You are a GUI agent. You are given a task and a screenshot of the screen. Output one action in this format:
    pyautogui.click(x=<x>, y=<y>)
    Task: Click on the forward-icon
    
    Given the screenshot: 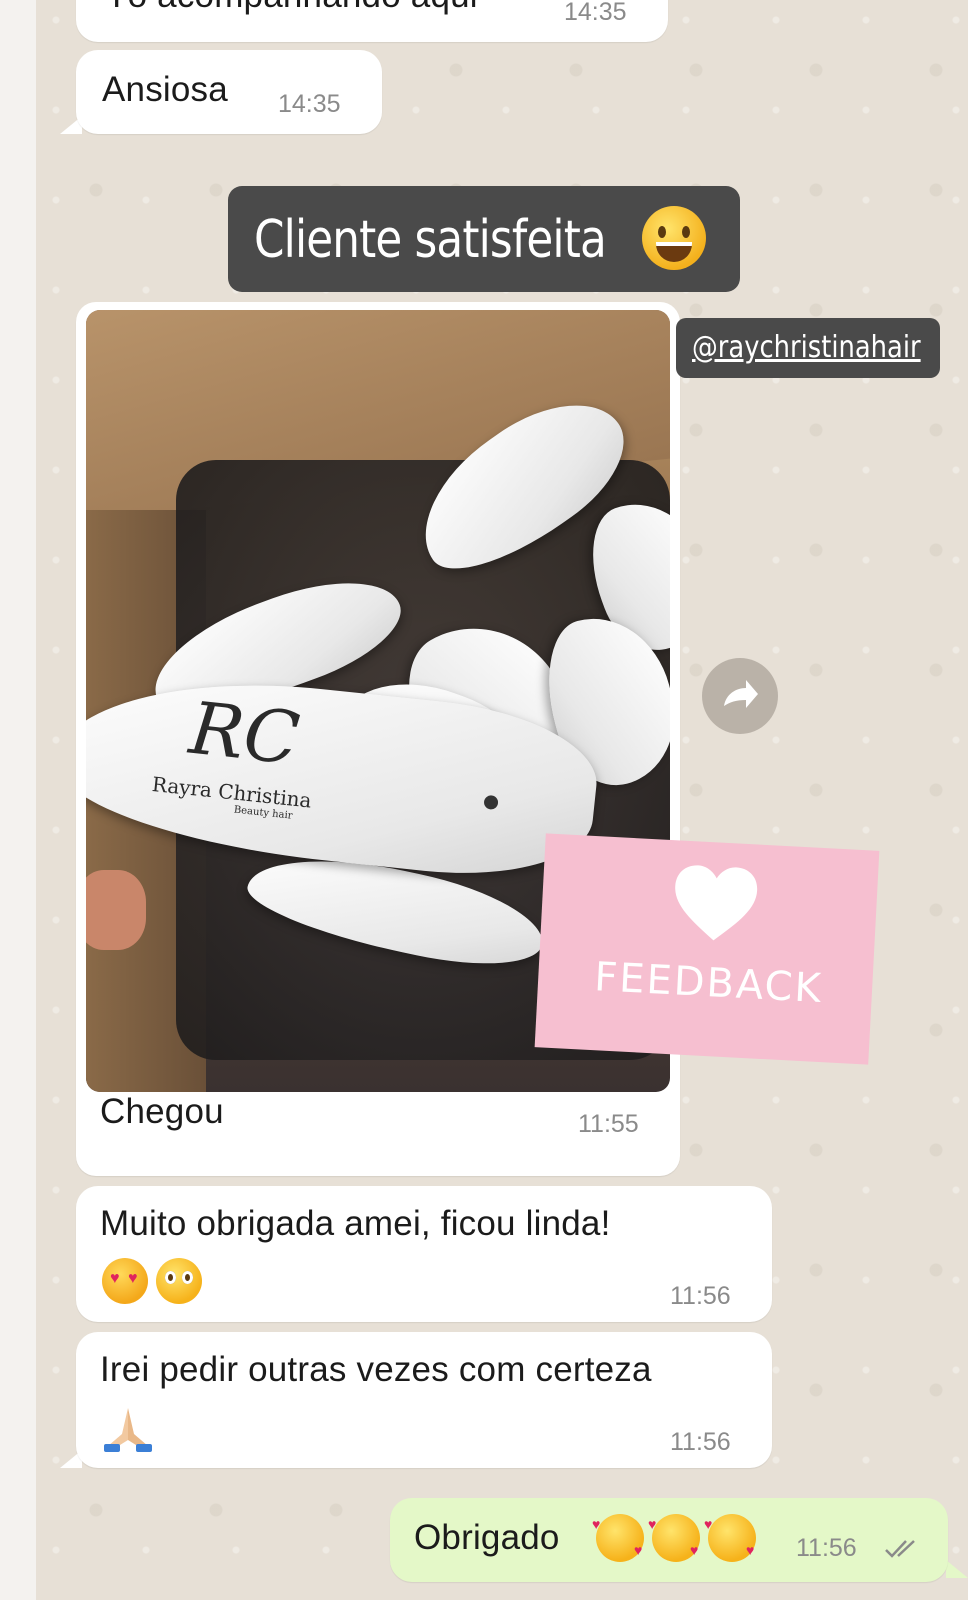 What is the action you would take?
    pyautogui.click(x=741, y=694)
    